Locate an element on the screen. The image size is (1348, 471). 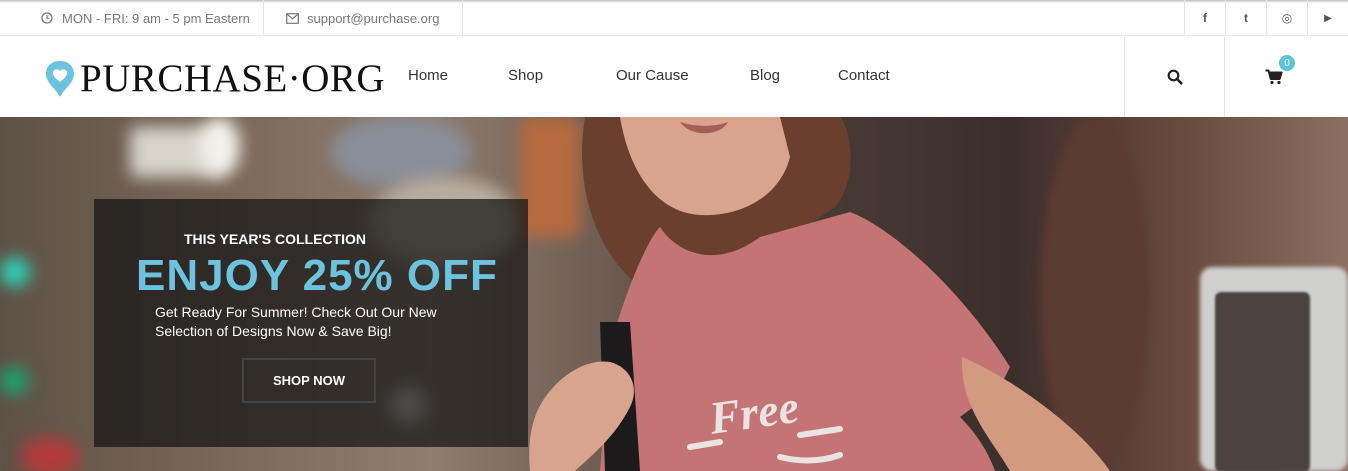
promo-headline: ENJOY 25% OFF is located at coordinates (317, 275).